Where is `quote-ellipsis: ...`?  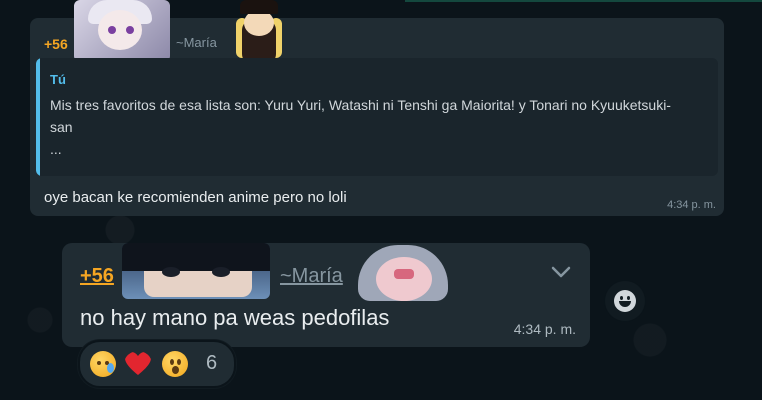
quote-ellipsis: ... is located at coordinates (56, 149).